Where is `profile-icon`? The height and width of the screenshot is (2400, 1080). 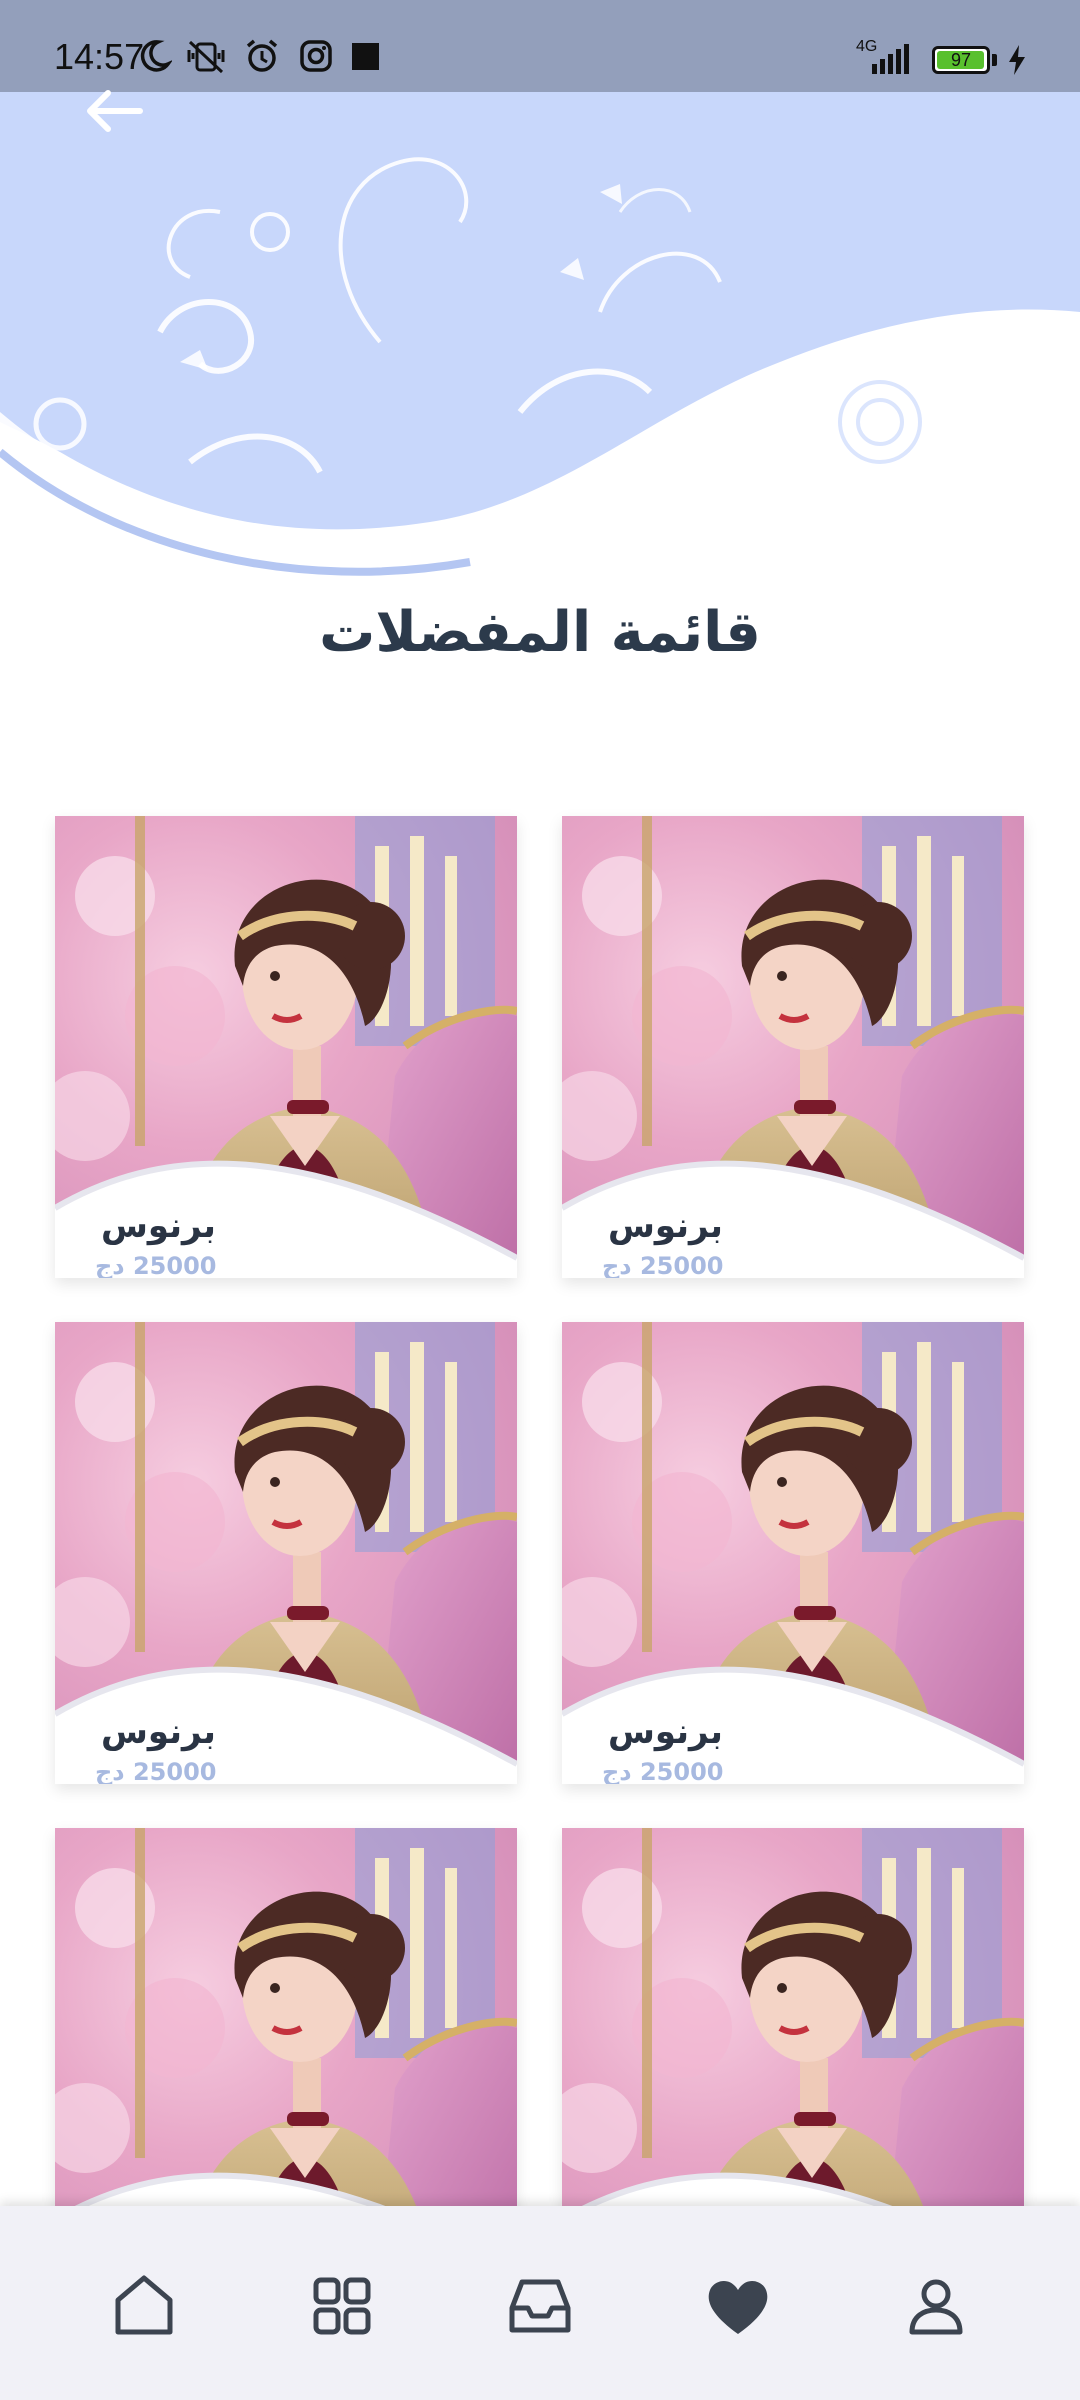
profile-icon is located at coordinates (936, 2306).